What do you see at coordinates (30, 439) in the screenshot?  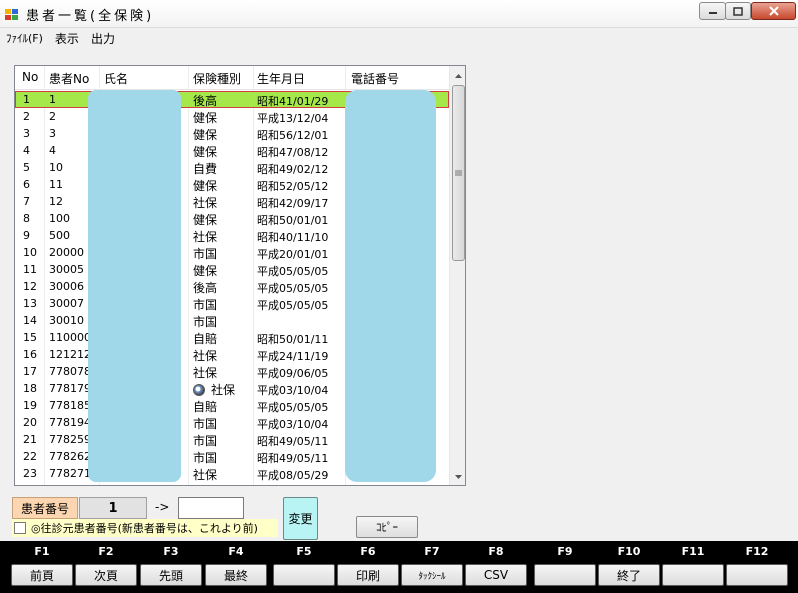 I see `row-number: 21` at bounding box center [30, 439].